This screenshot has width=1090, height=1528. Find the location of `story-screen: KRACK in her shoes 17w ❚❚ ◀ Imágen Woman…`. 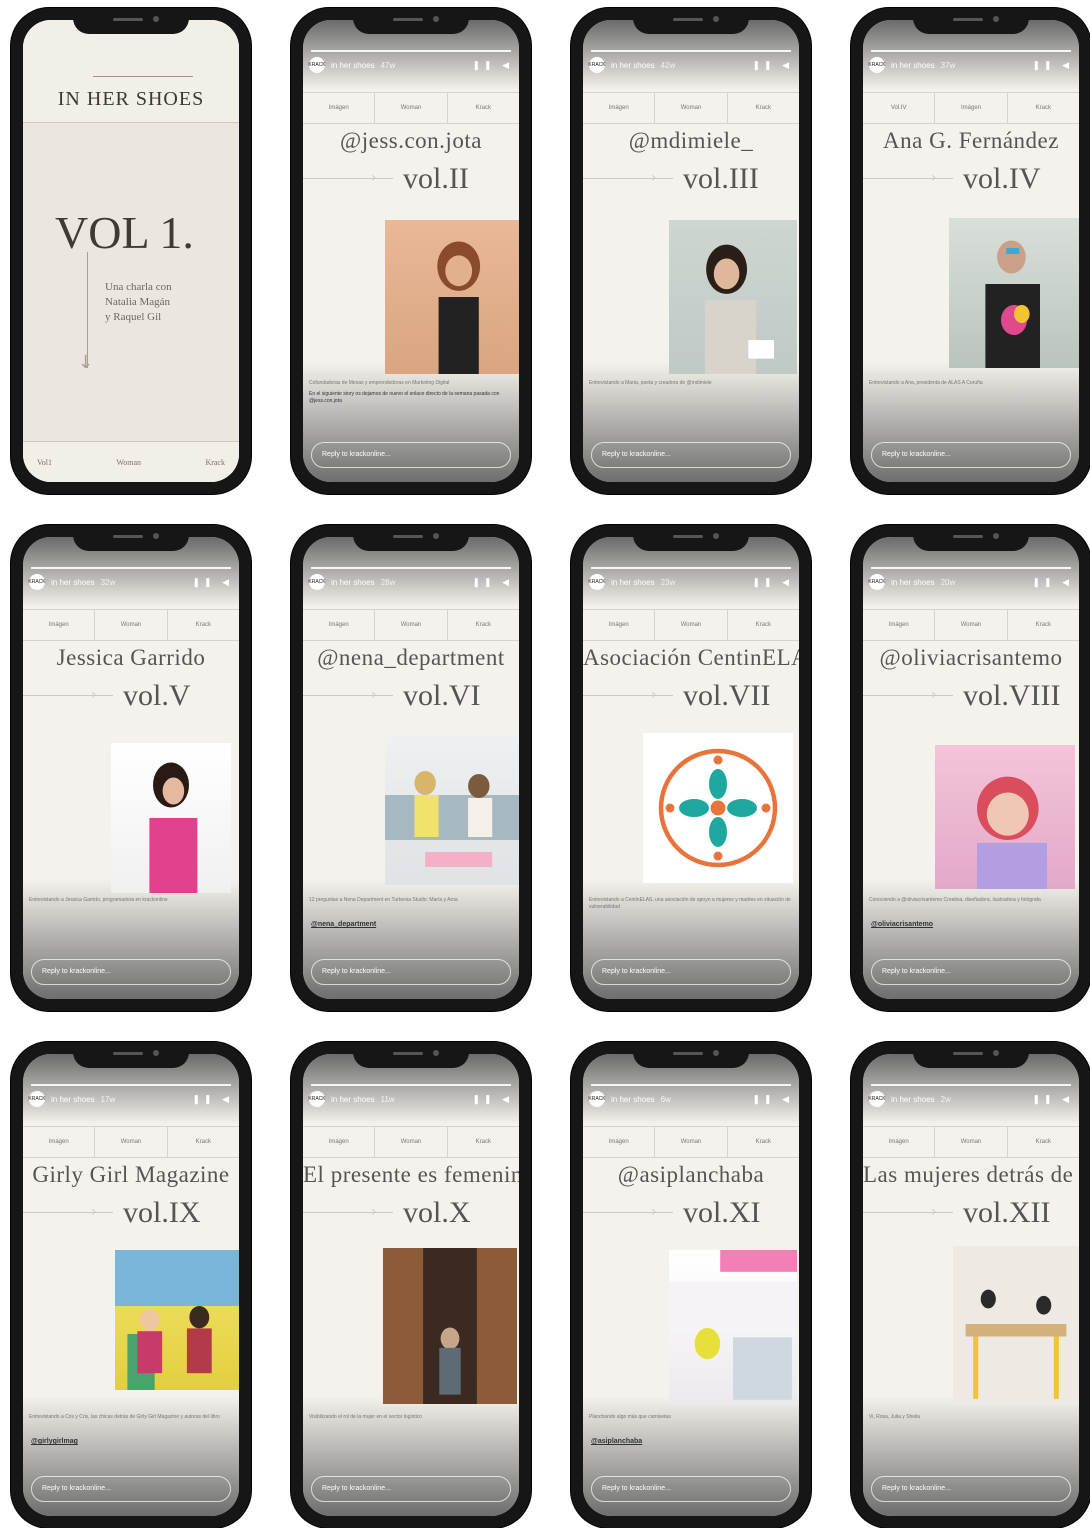

story-screen: KRACK in her shoes 17w ❚❚ ◀ Imágen Woman… is located at coordinates (131, 1285).